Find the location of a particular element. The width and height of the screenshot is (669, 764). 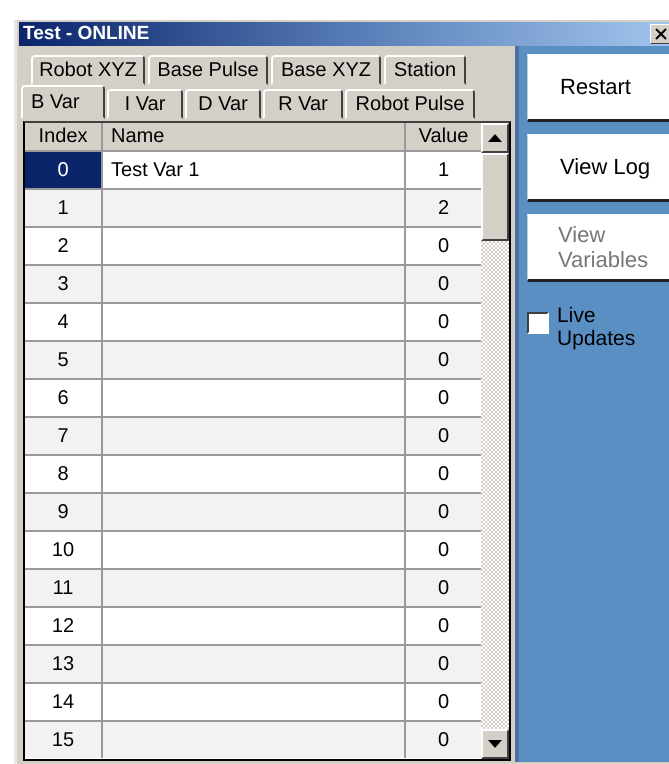

tab: D Var is located at coordinates (223, 104).